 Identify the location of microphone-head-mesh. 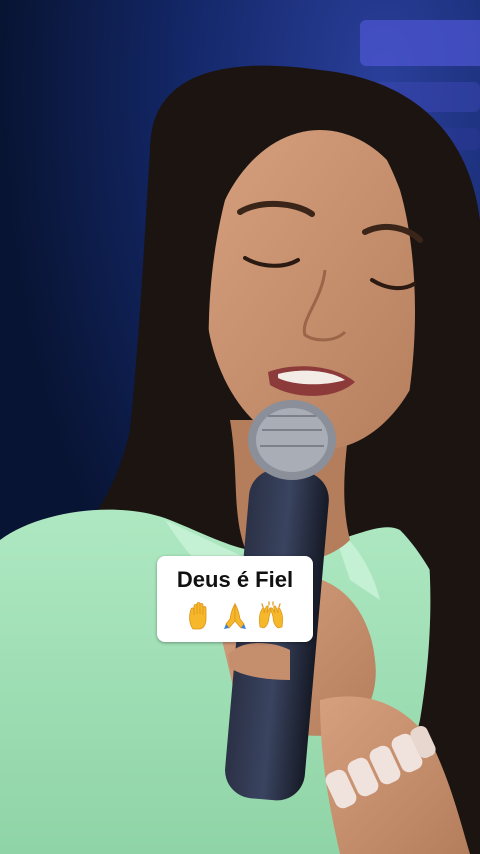
(292, 440).